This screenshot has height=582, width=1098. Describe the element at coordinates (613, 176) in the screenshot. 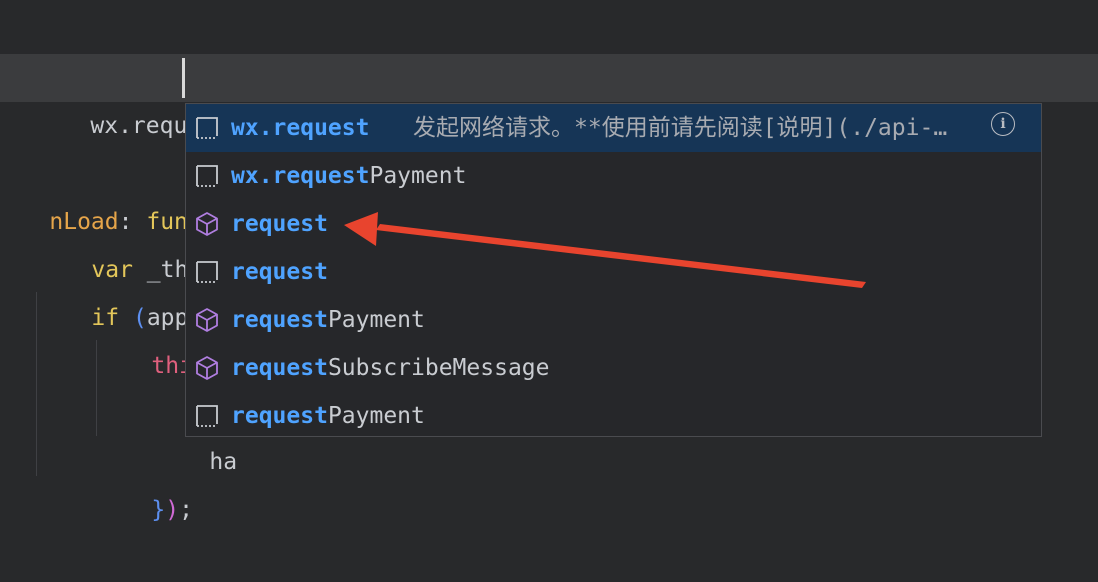

I see `suggest-item: wx.requestPayment` at that location.